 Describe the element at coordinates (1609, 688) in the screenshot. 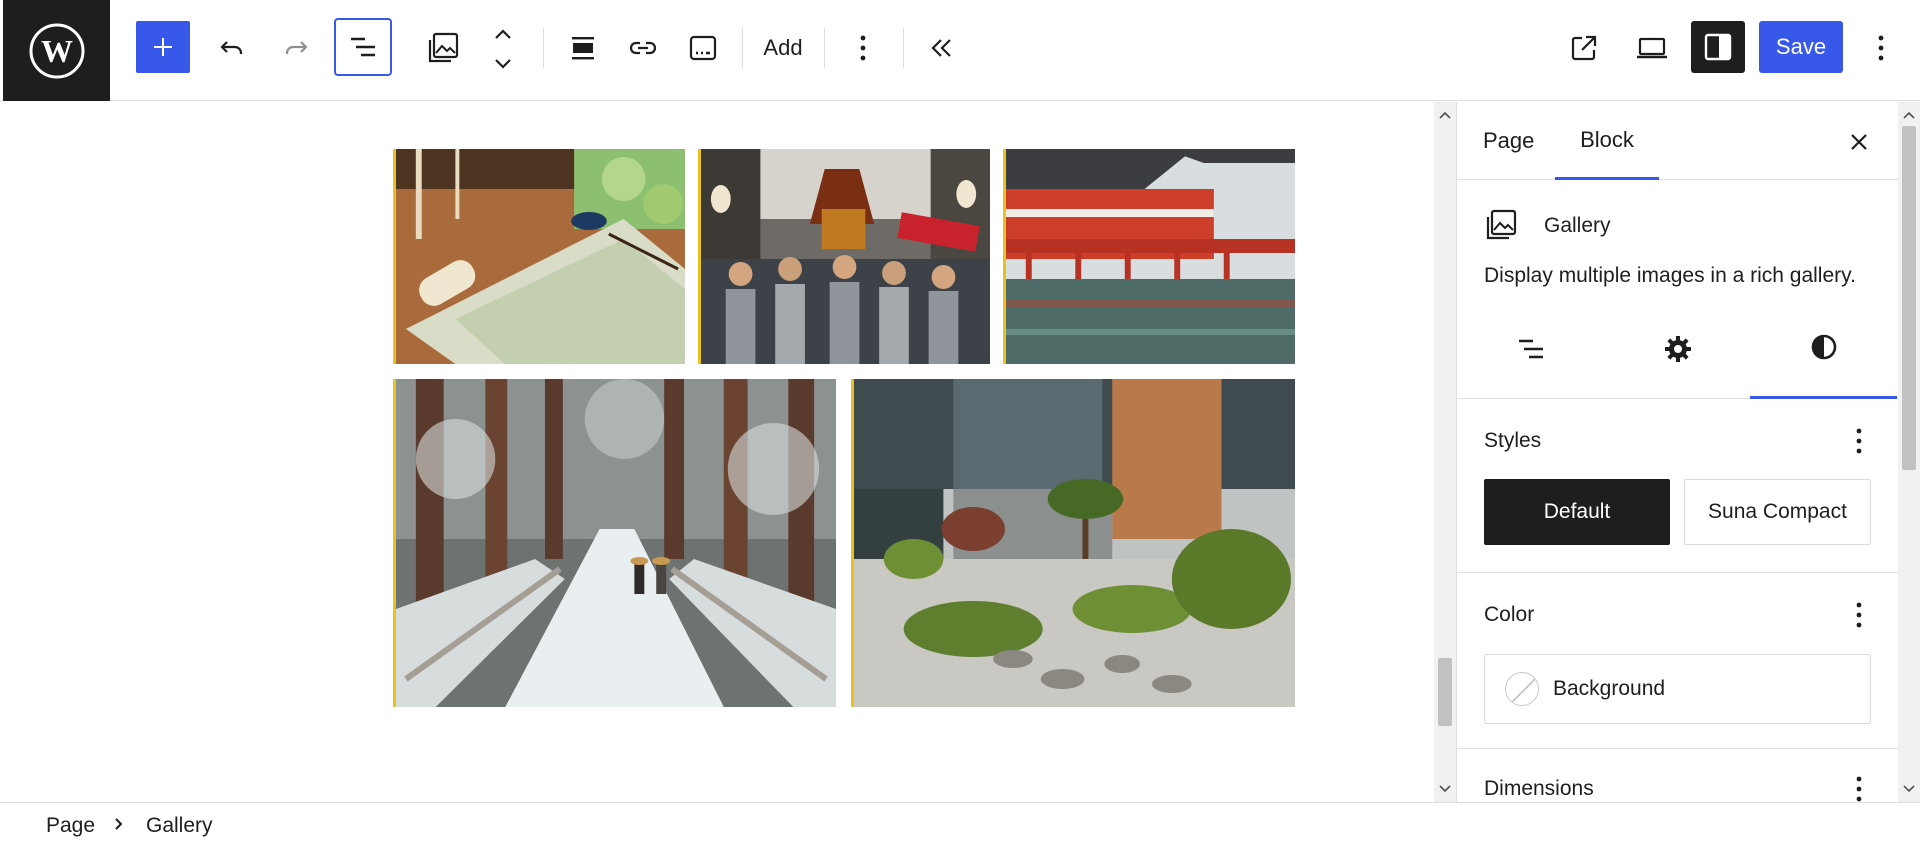

I see `background-label: Background` at that location.